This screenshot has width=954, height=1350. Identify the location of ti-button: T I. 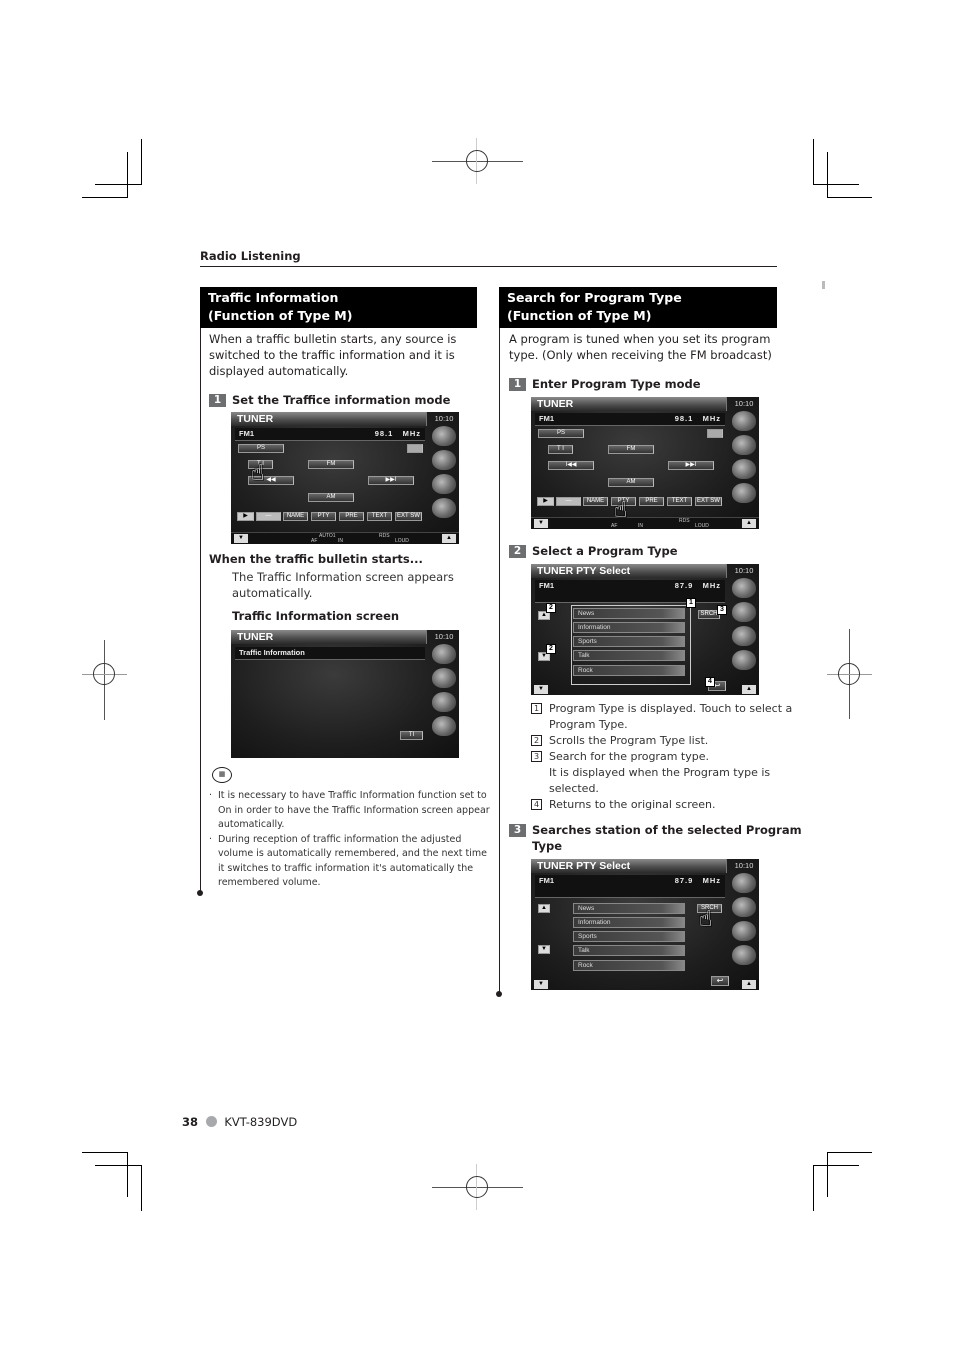
(560, 449).